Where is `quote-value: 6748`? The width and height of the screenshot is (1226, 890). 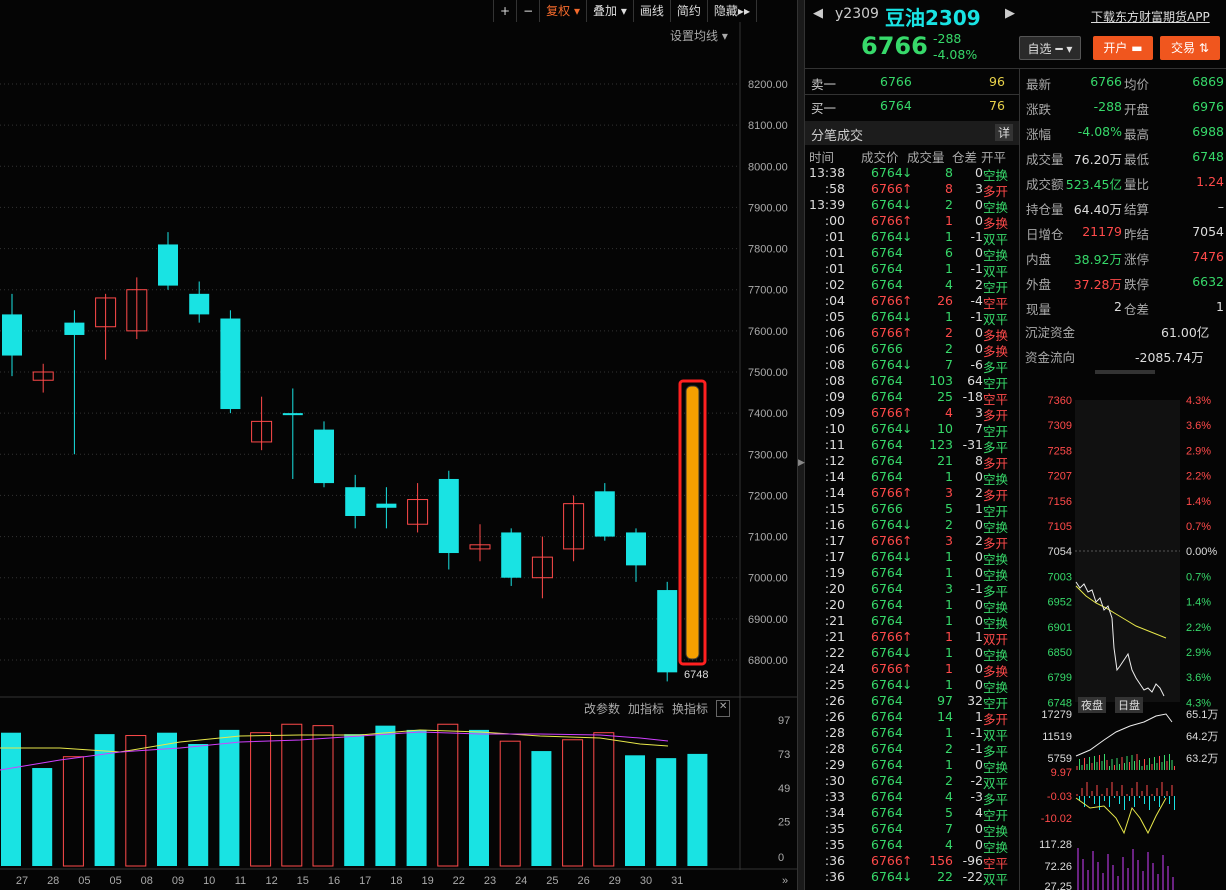 quote-value: 6748 is located at coordinates (1208, 156).